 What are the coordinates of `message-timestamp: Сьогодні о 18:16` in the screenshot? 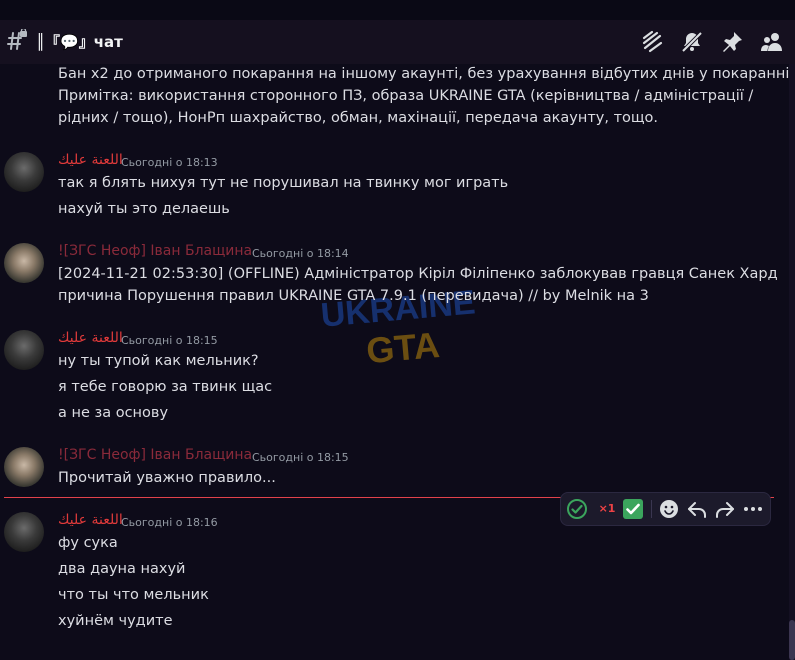 It's located at (169, 522).